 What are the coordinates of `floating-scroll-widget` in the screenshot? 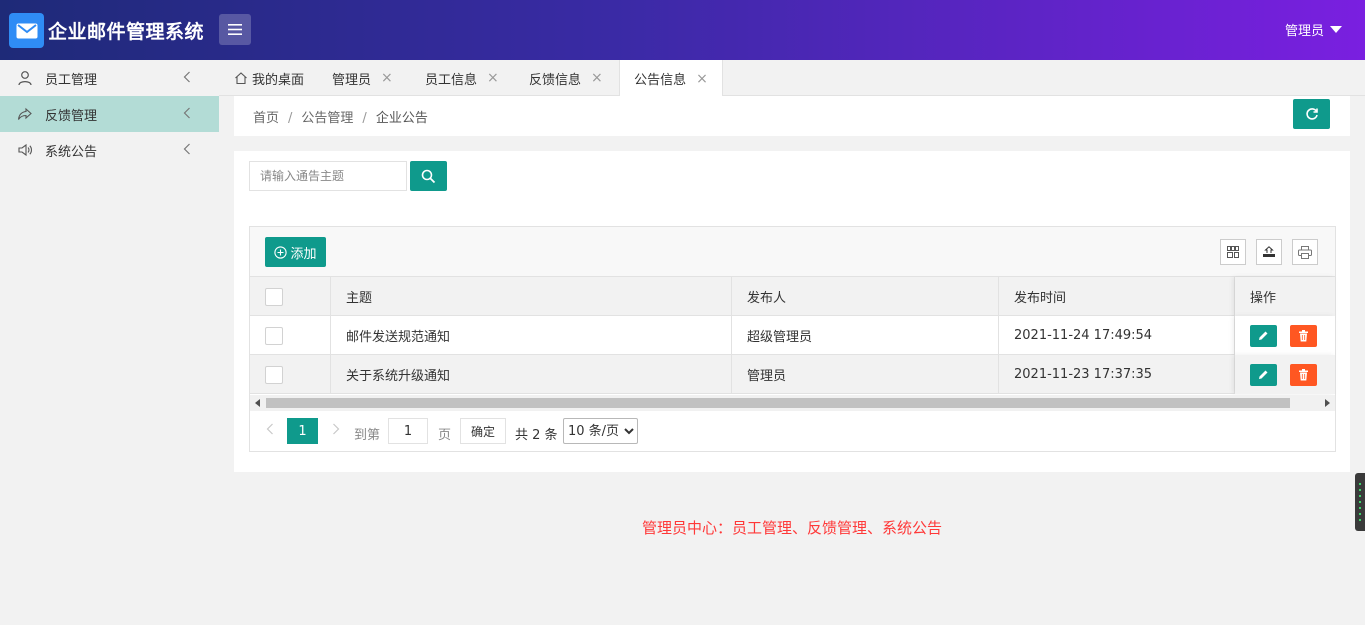 It's located at (1360, 502).